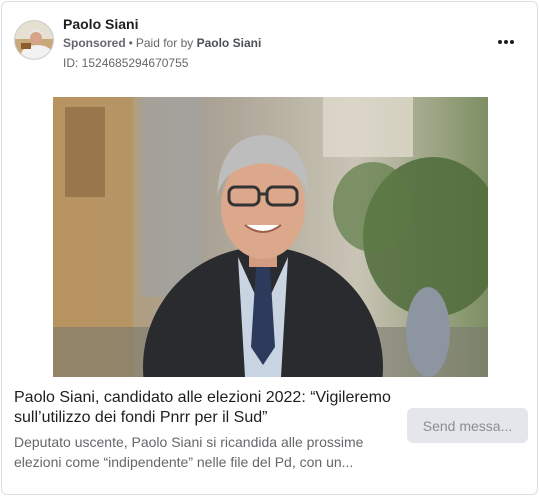 This screenshot has width=539, height=500. What do you see at coordinates (94, 43) in the screenshot?
I see `sponsored-label: Sponsored` at bounding box center [94, 43].